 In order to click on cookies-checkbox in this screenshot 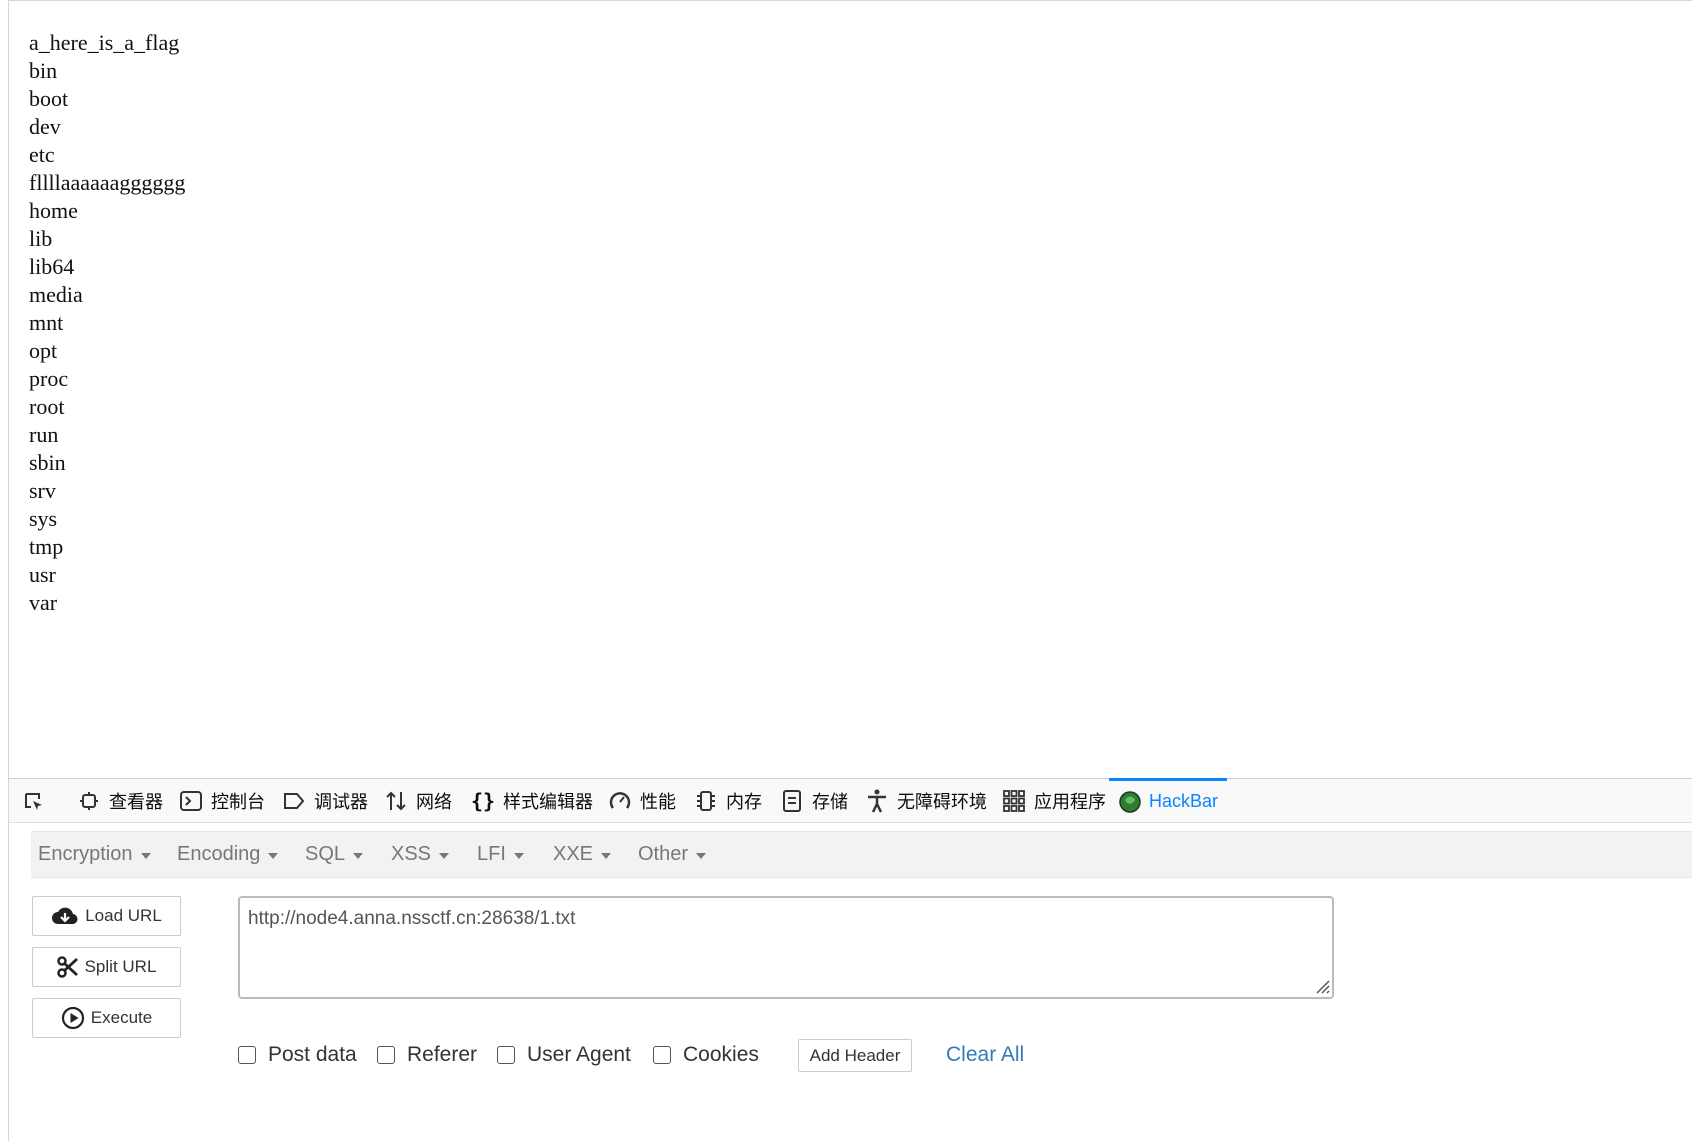, I will do `click(662, 1055)`.